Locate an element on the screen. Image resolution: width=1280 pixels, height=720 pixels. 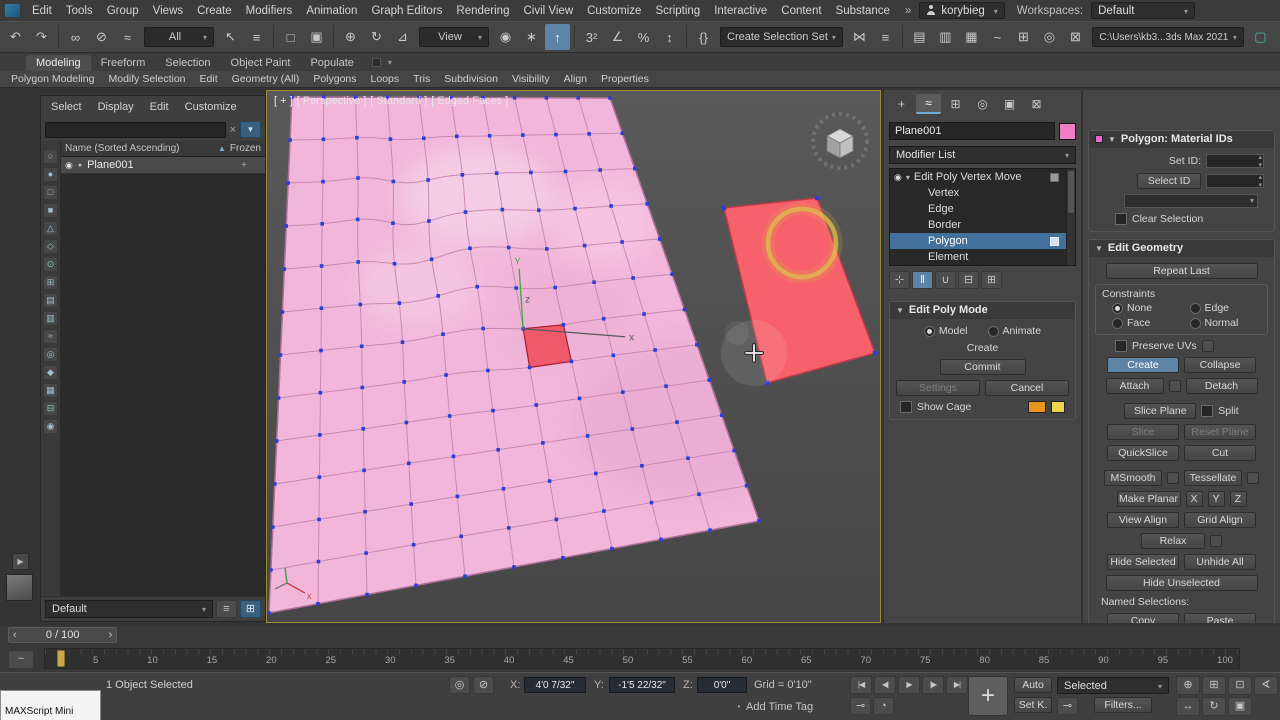
rectangular-region-icon: □ is located at coordinates (290, 37).